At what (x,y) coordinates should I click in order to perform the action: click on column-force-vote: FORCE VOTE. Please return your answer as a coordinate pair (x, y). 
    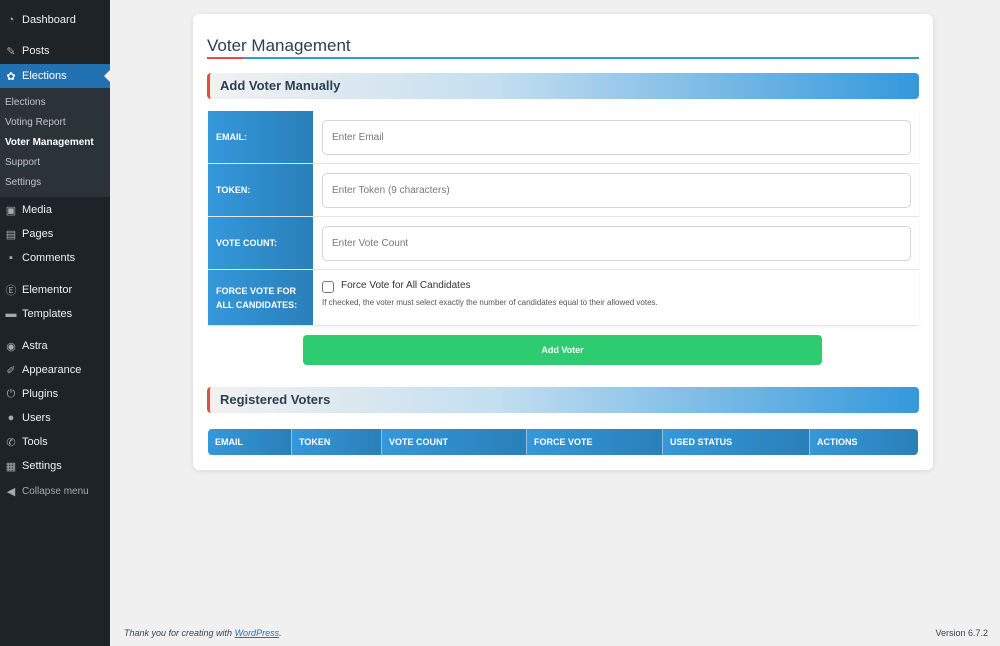
    Looking at the image, I should click on (595, 442).